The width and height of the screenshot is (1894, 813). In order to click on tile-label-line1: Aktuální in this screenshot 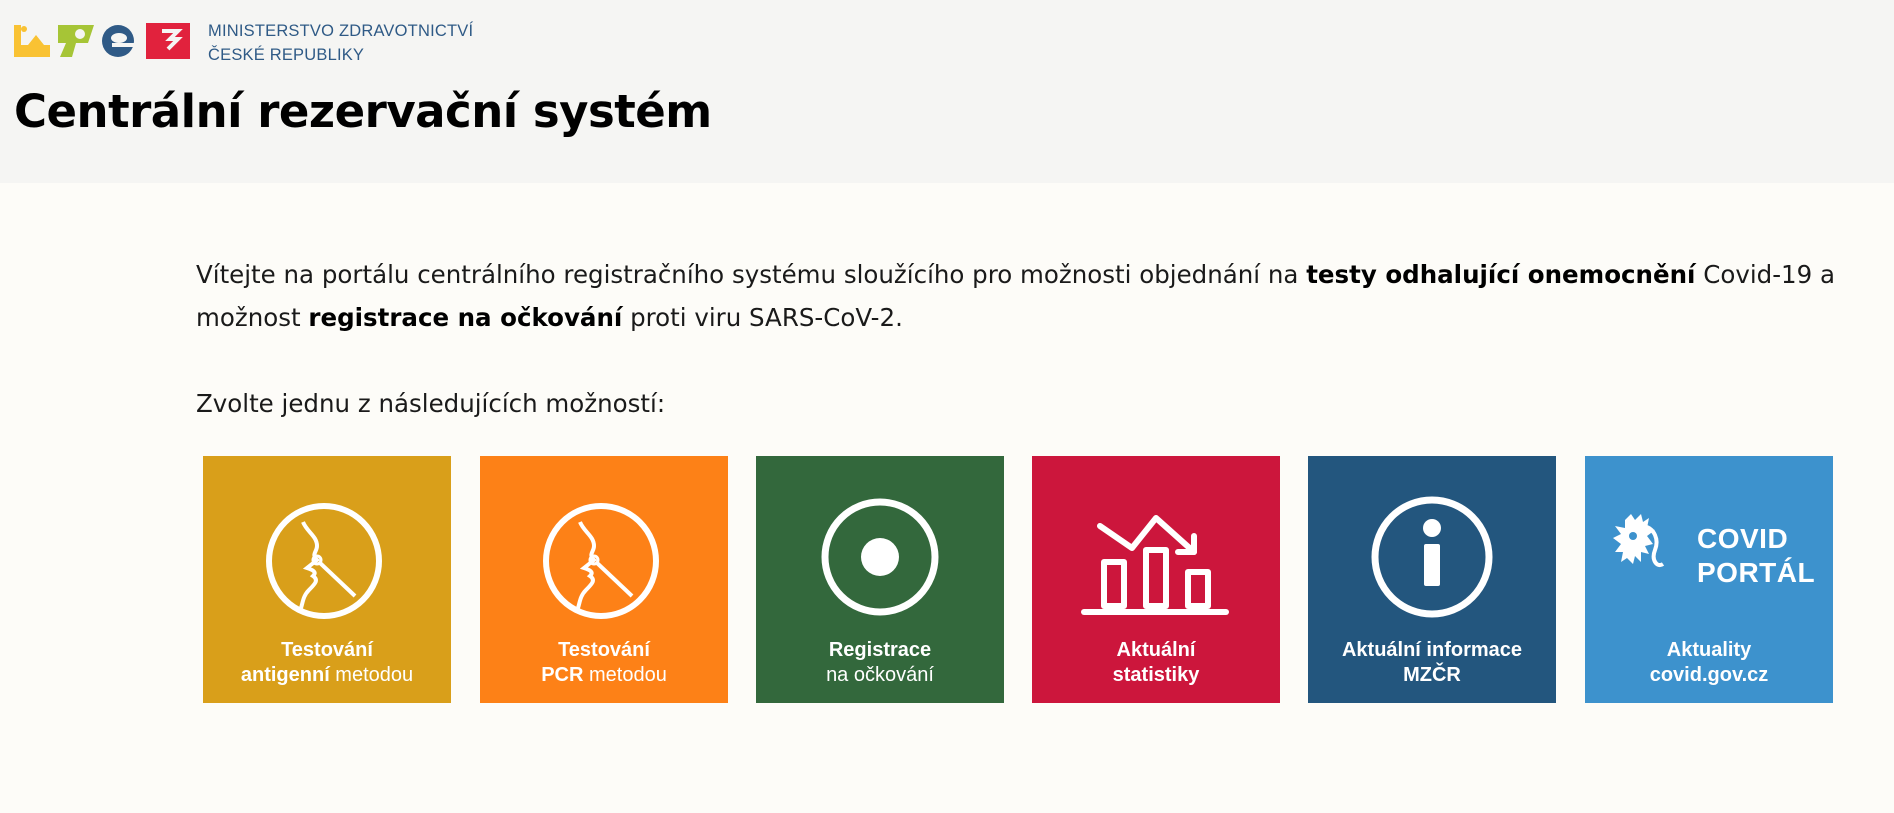, I will do `click(1156, 650)`.